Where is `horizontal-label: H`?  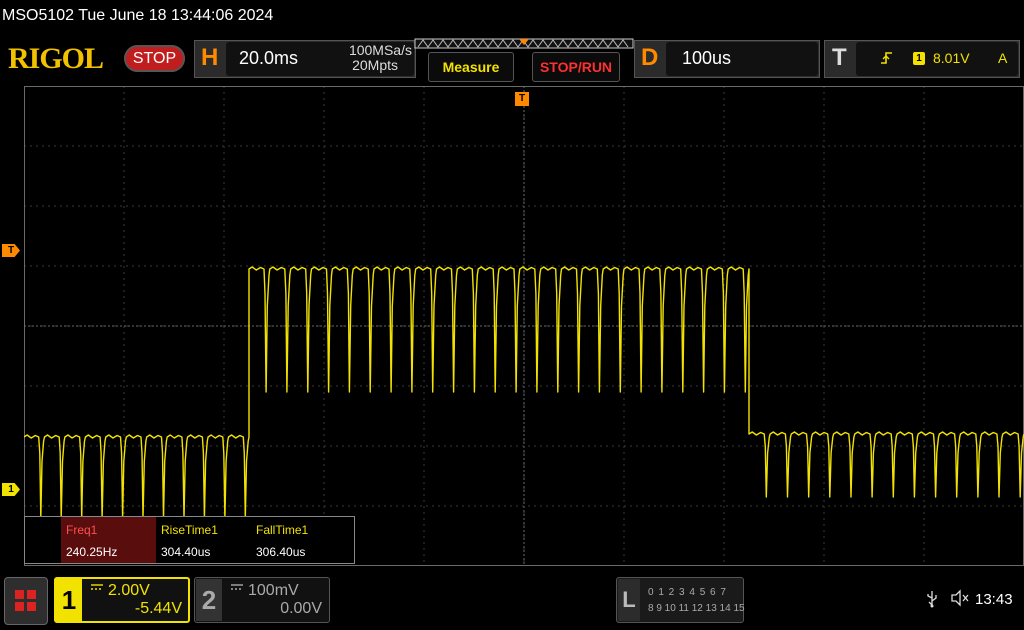
horizontal-label: H is located at coordinates (210, 57).